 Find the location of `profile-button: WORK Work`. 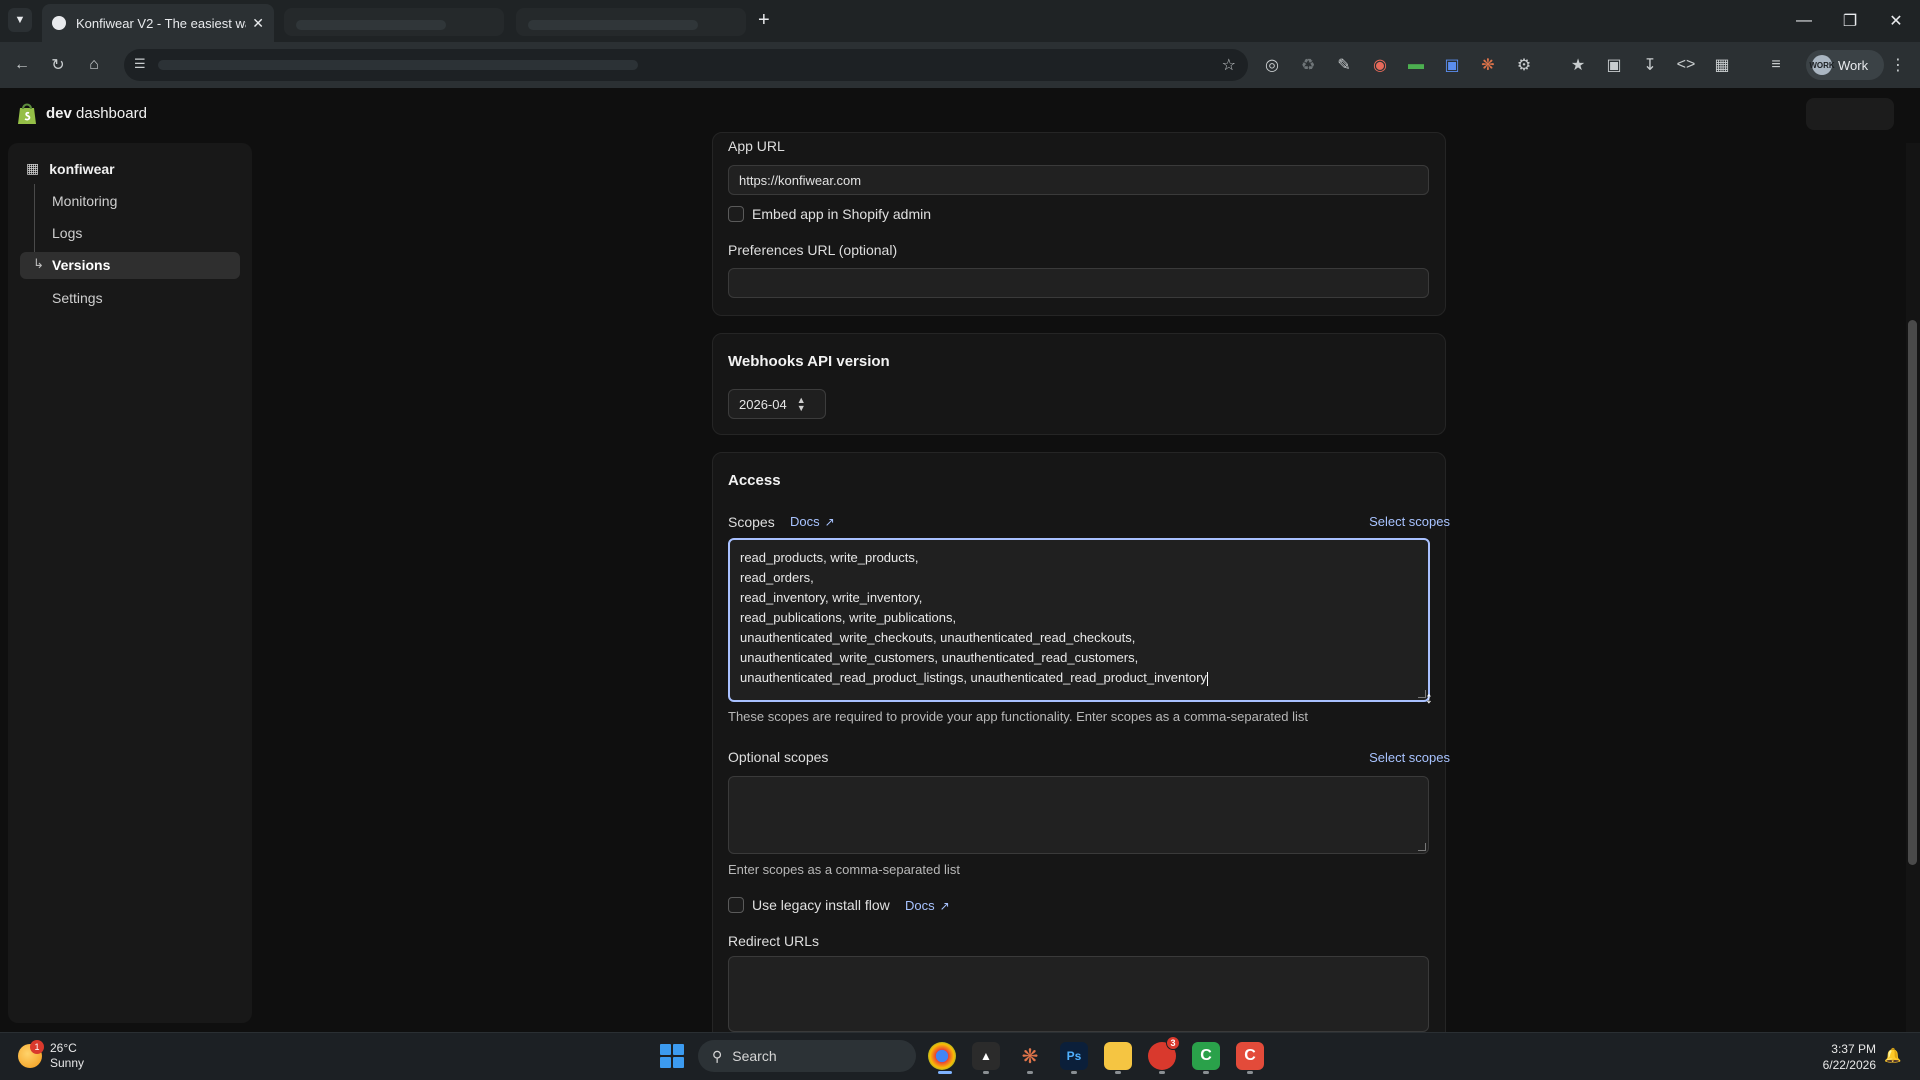

profile-button: WORK Work is located at coordinates (1845, 65).